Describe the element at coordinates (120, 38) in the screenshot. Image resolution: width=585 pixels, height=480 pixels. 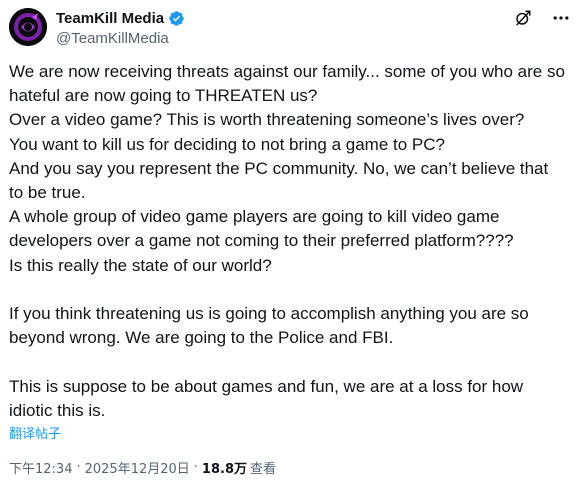
I see `author-handle: @TeamKillMedia` at that location.